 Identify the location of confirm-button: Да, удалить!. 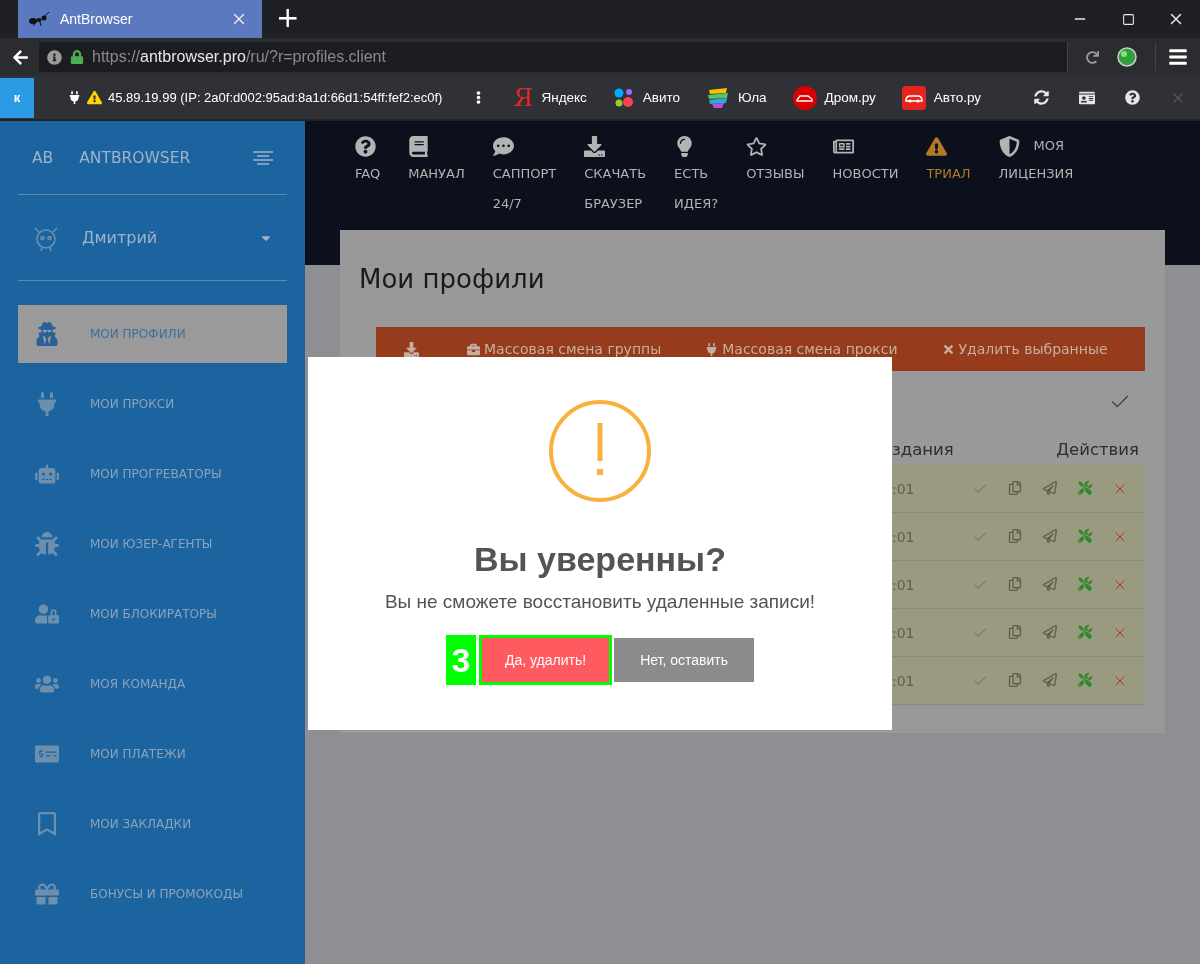
(546, 660).